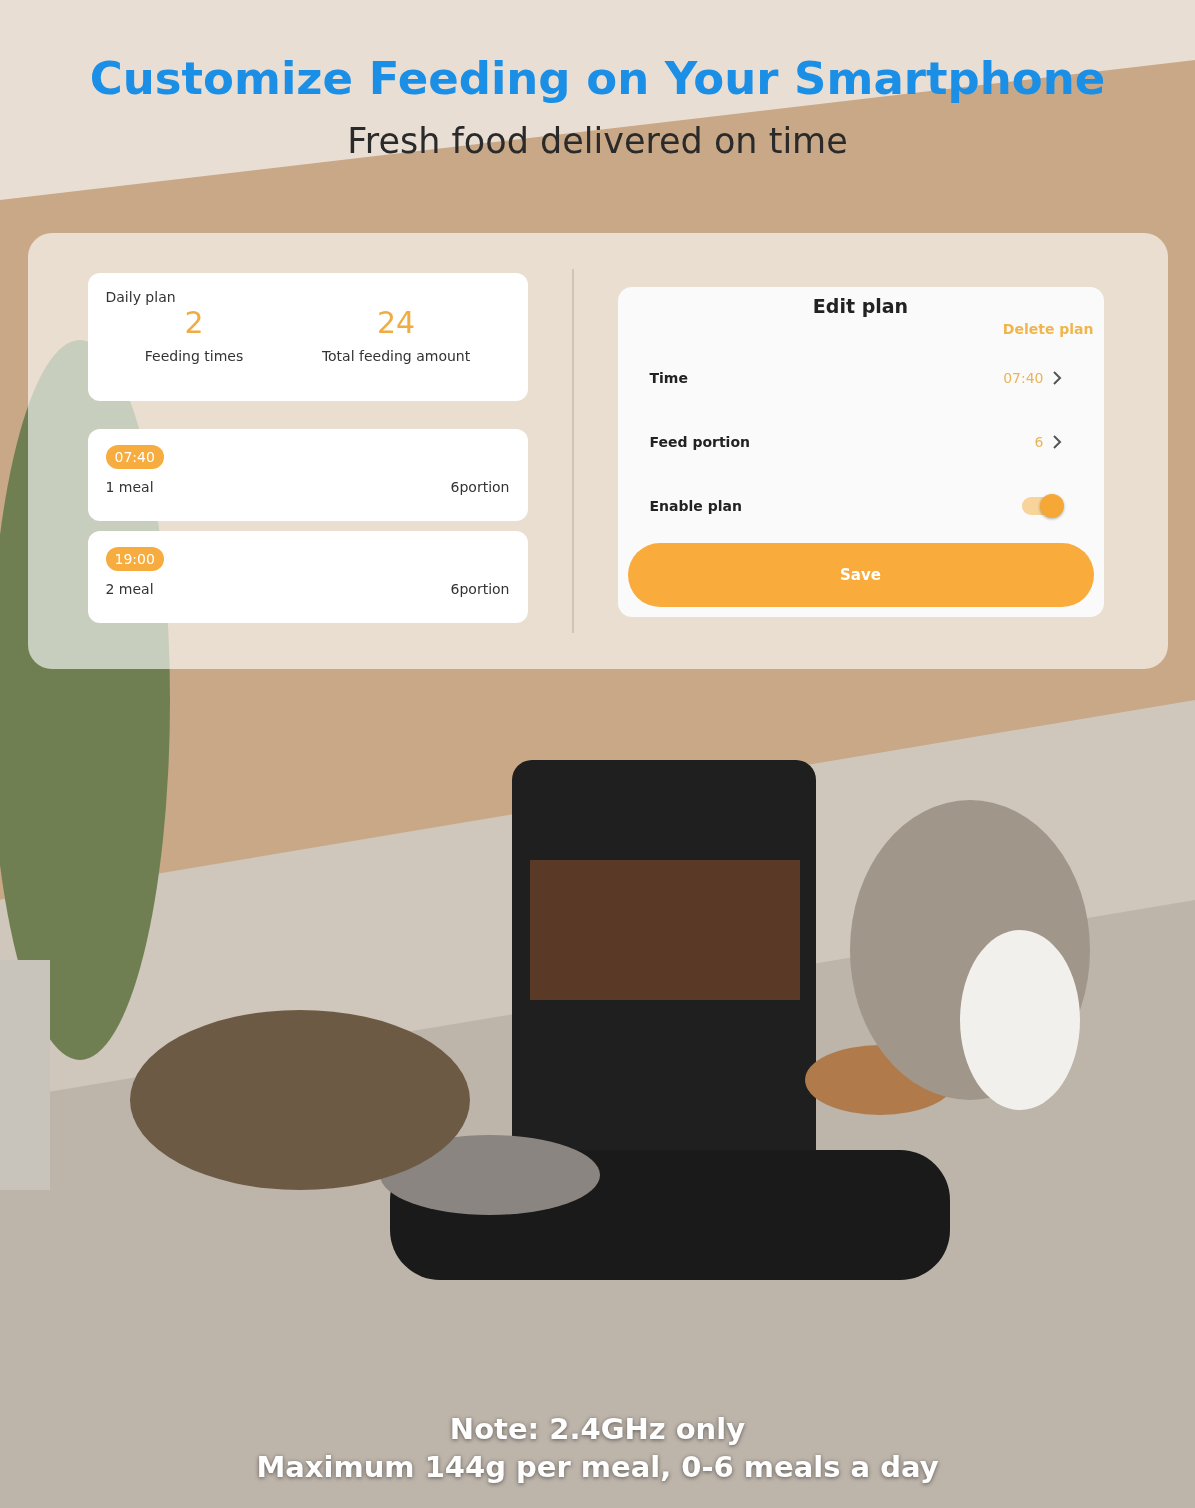 The image size is (1195, 1508). I want to click on stat-value: 24, so click(396, 322).